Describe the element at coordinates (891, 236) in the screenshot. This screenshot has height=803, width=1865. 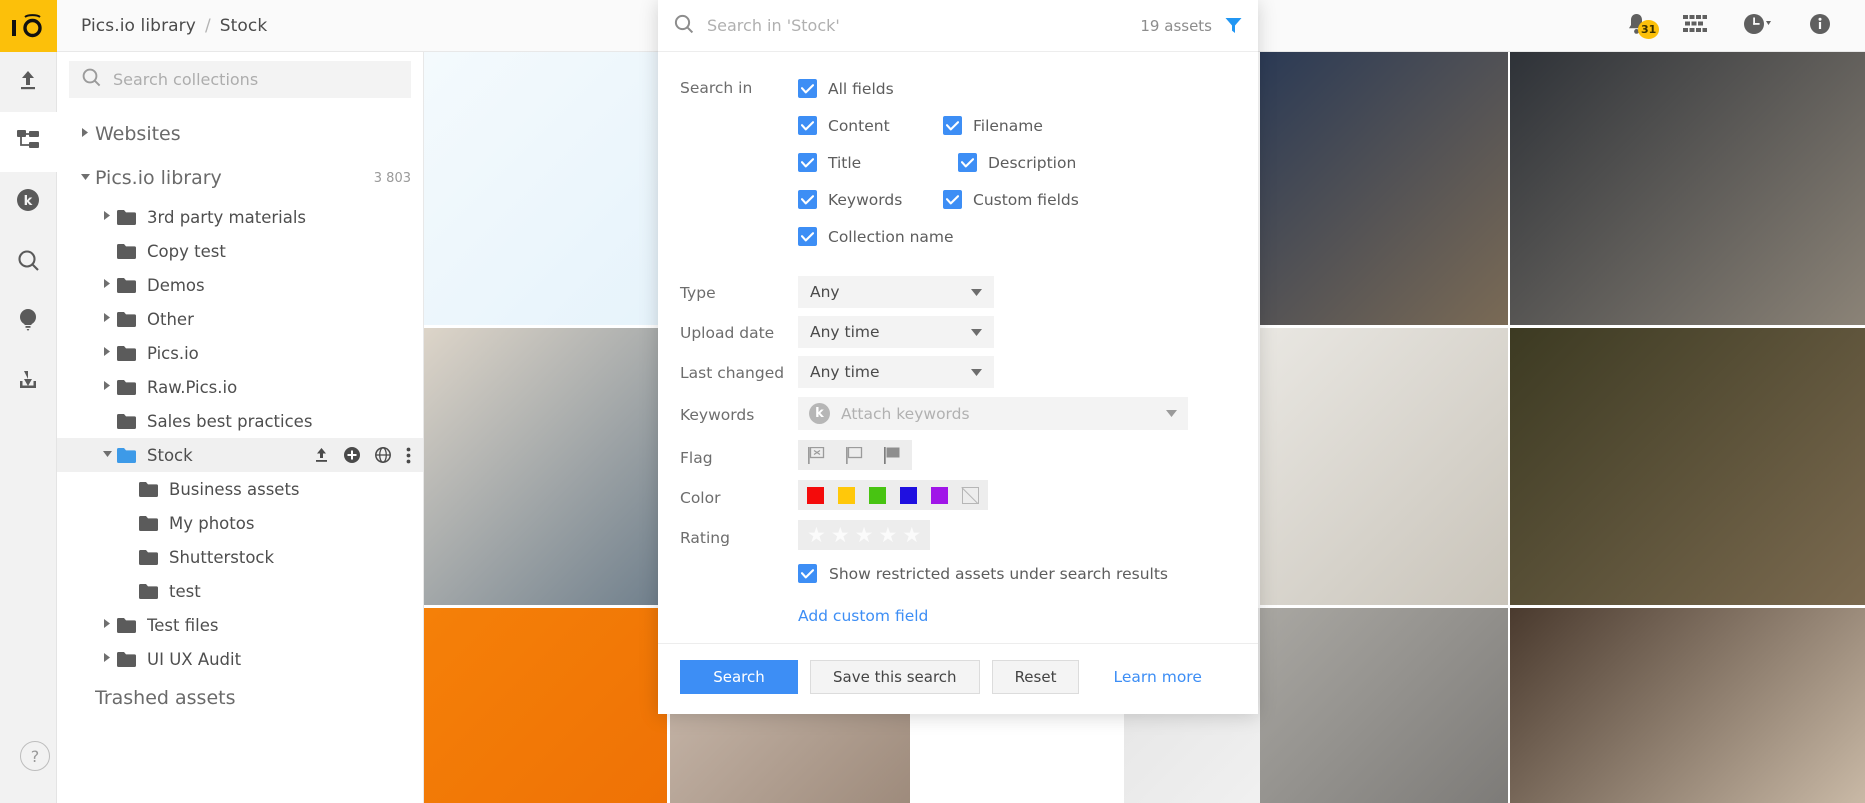
I see `checkbox-label: Collection name` at that location.